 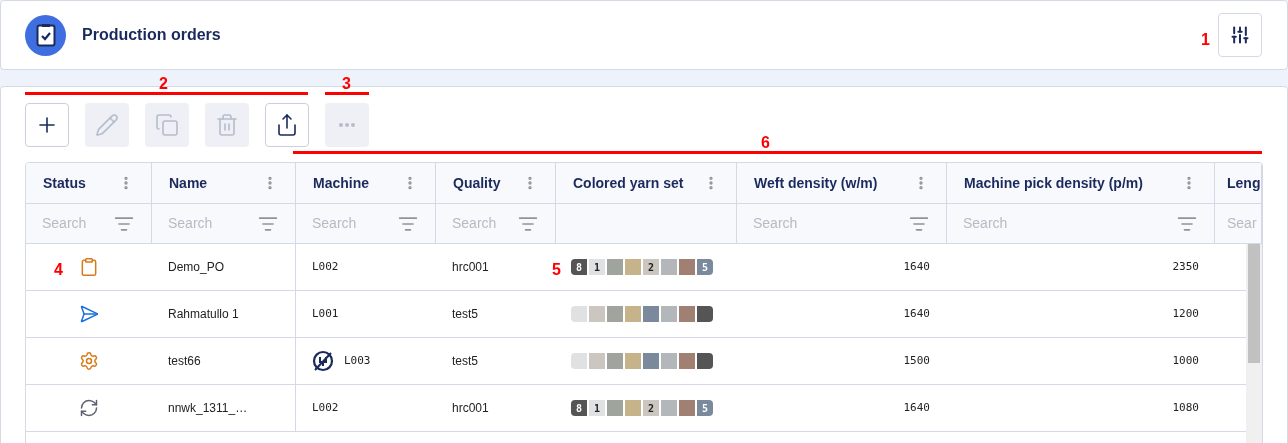 I want to click on annotation-number: 2, so click(x=163, y=84).